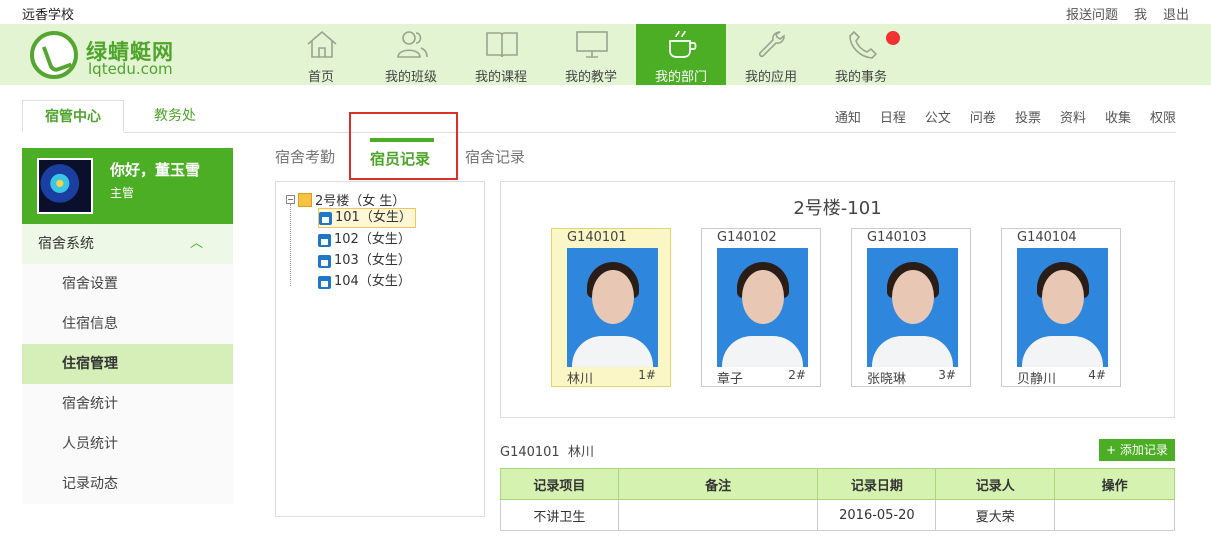 This screenshot has height=542, width=1211. I want to click on selected-student-info: G140101 林川, so click(547, 450).